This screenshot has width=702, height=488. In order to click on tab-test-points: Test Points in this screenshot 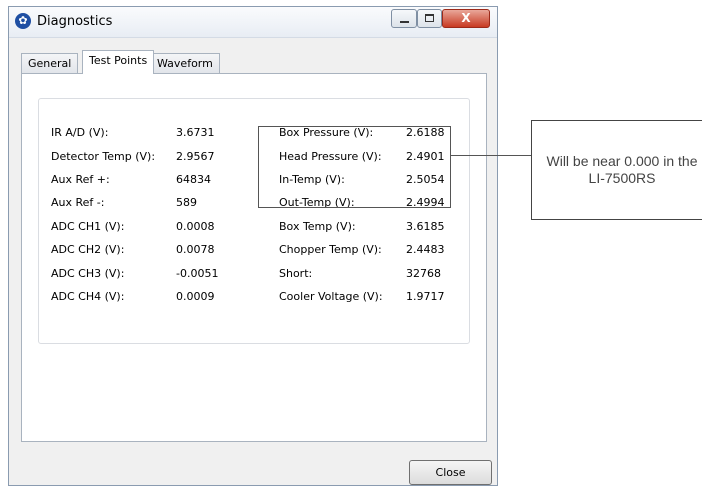, I will do `click(118, 62)`.